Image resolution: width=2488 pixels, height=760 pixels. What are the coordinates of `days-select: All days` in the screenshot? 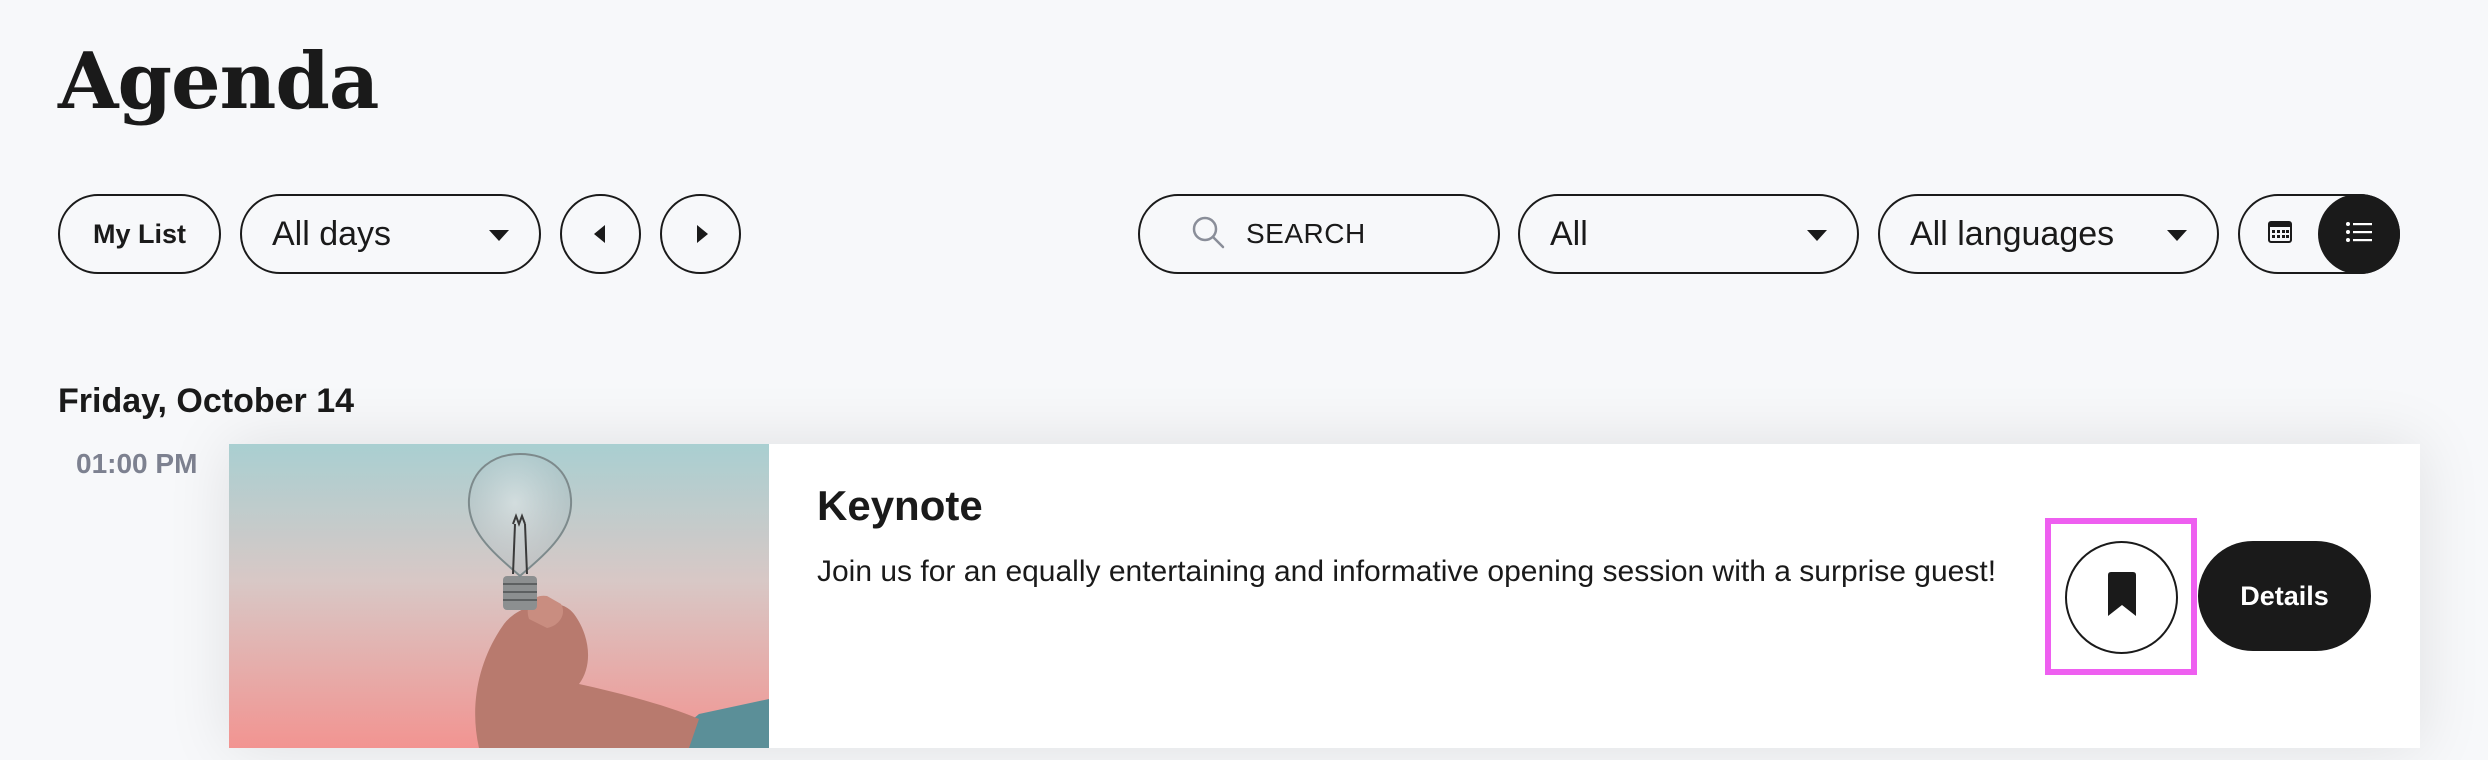 It's located at (390, 234).